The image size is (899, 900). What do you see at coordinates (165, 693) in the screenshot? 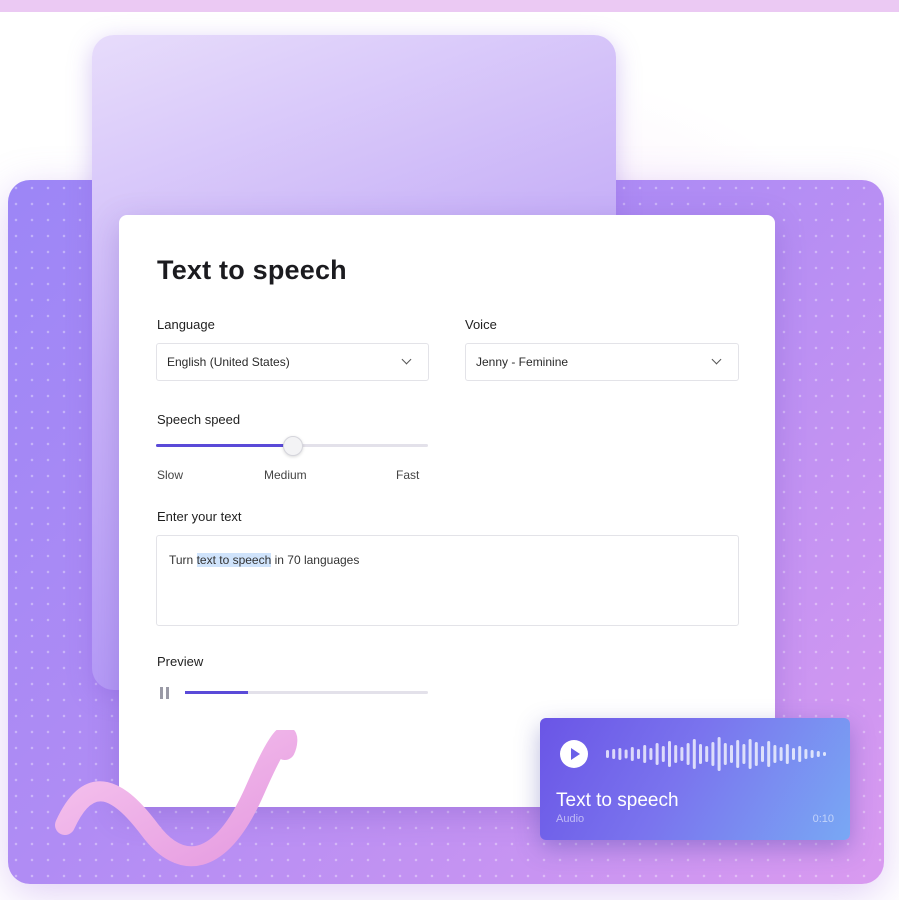
I see `pause-icon` at bounding box center [165, 693].